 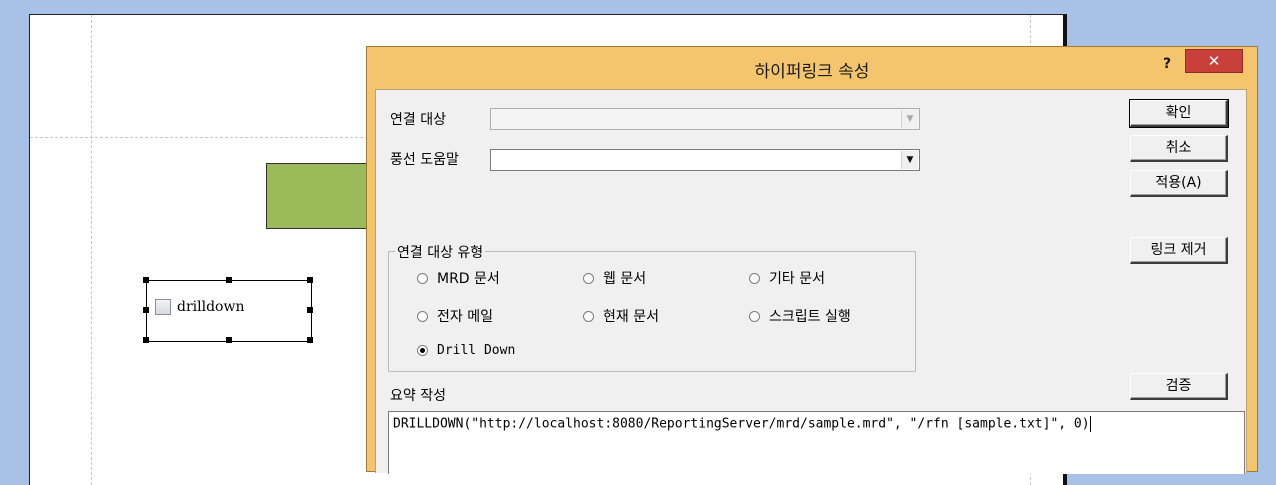 I want to click on dialog-title: 하이퍼링크 속성, so click(x=812, y=72).